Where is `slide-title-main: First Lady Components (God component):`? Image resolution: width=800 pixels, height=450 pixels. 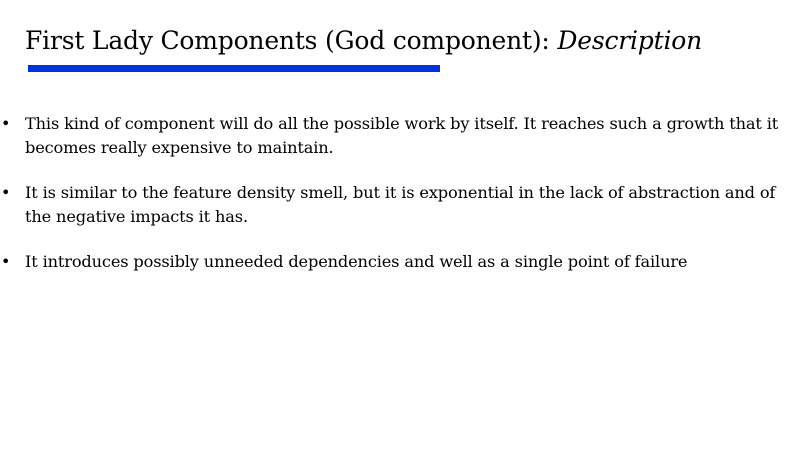 slide-title-main: First Lady Components (God component): is located at coordinates (287, 40).